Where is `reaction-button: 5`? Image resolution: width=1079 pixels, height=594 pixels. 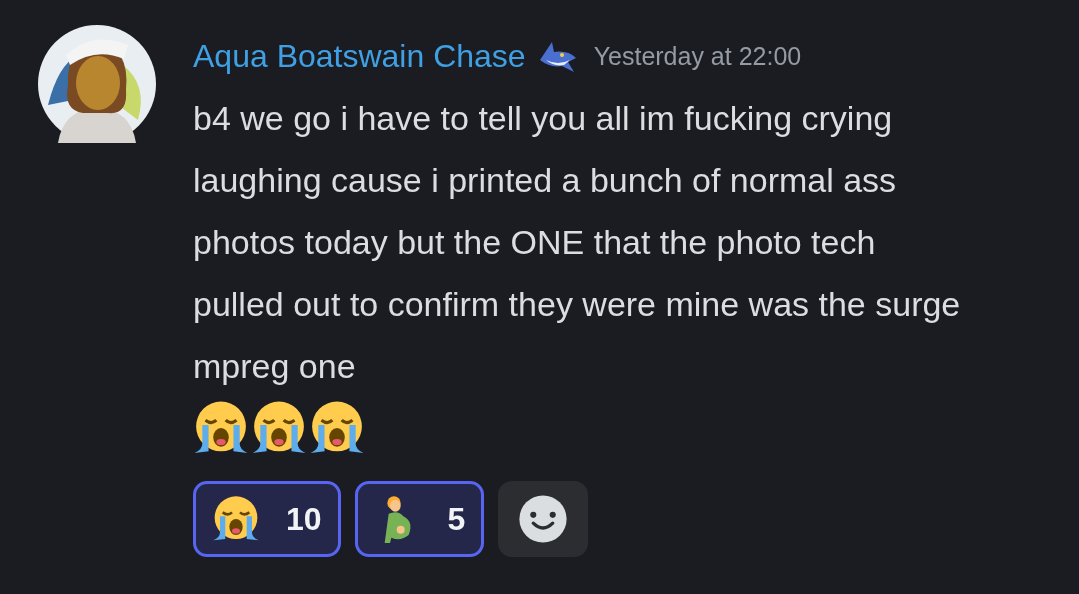
reaction-button: 5 is located at coordinates (419, 519).